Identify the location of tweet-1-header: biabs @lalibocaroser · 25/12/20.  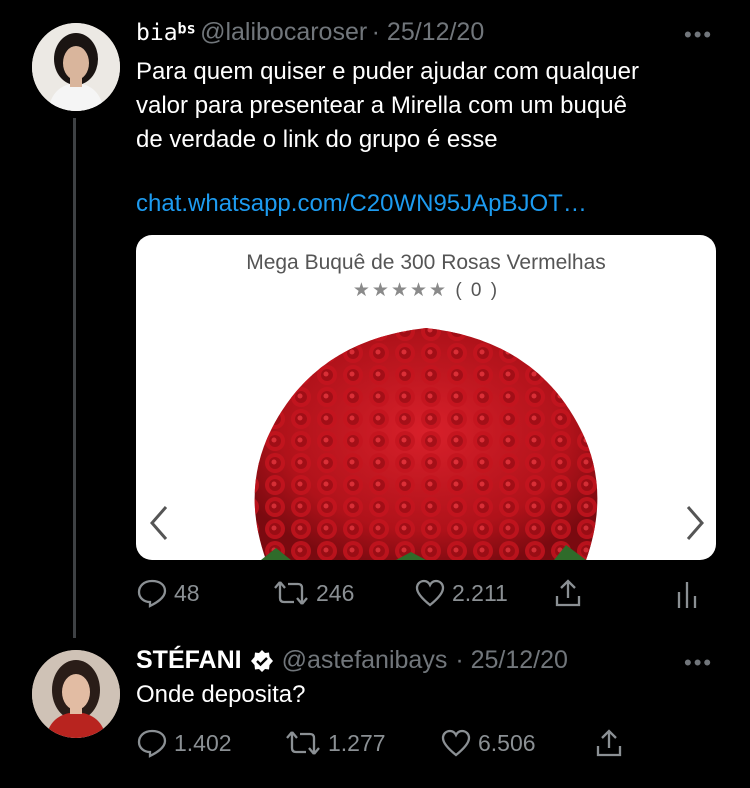
(310, 32).